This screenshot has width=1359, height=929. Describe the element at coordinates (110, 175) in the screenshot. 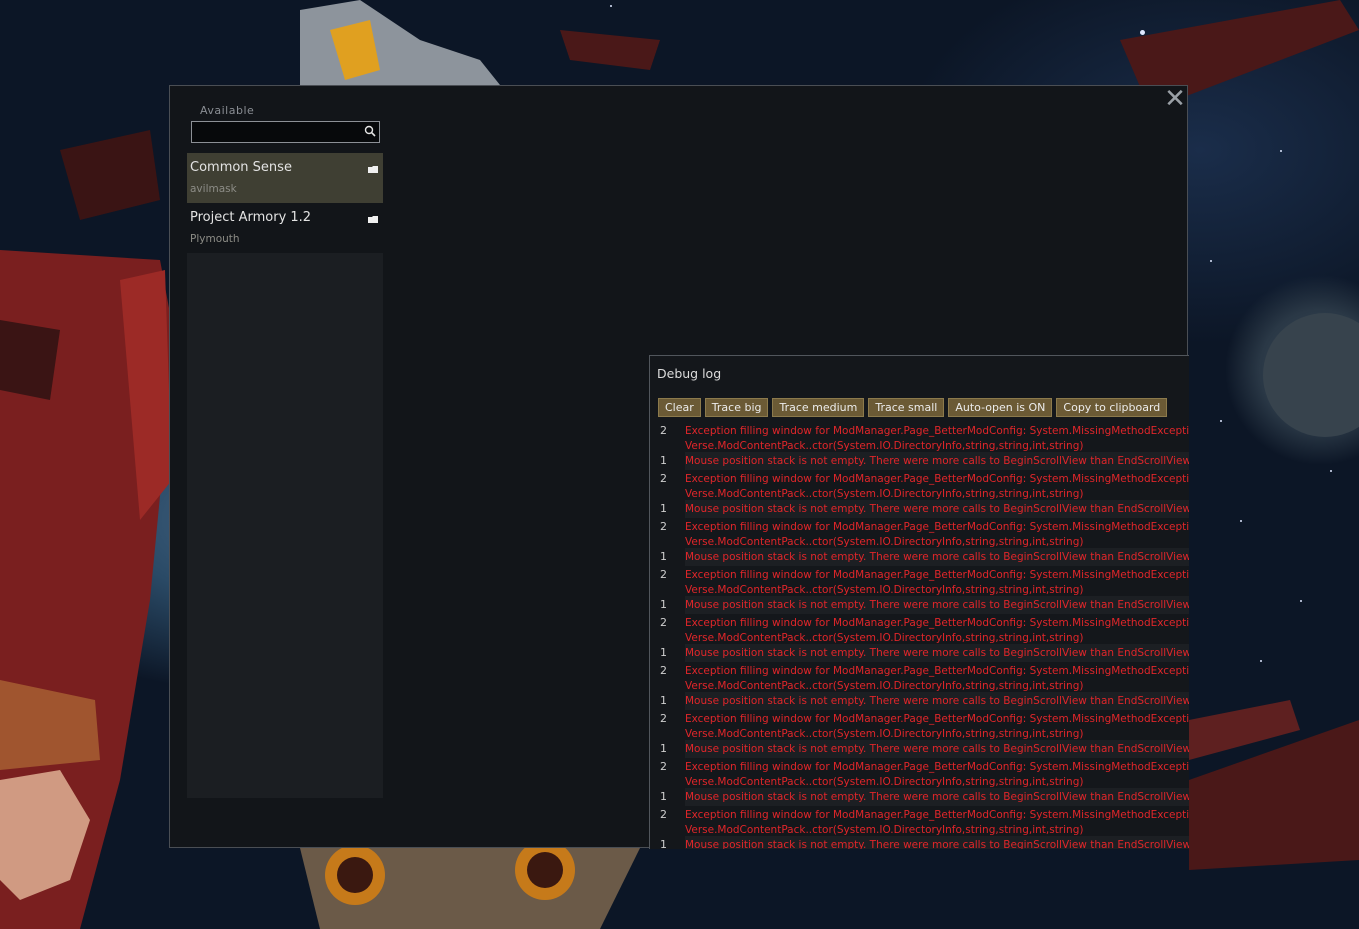

I see `debris-left` at that location.